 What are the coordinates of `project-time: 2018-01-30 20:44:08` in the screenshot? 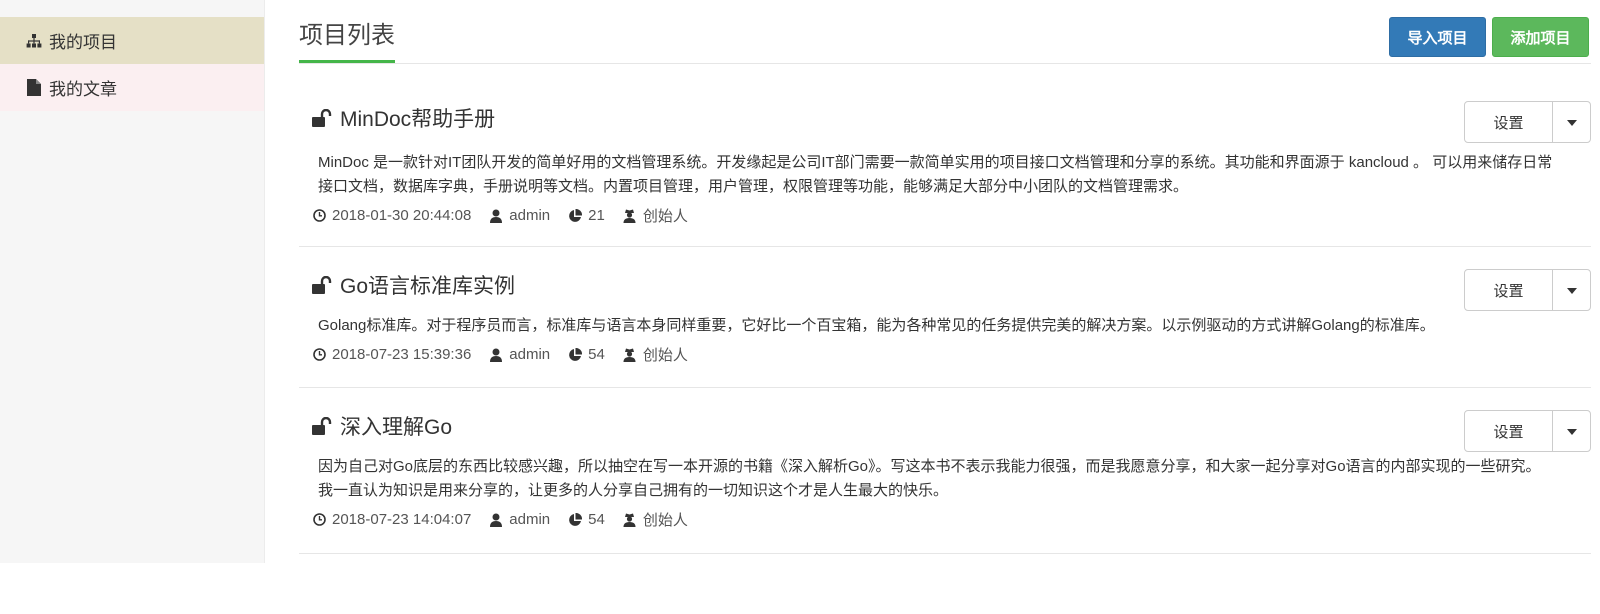 It's located at (391, 215).